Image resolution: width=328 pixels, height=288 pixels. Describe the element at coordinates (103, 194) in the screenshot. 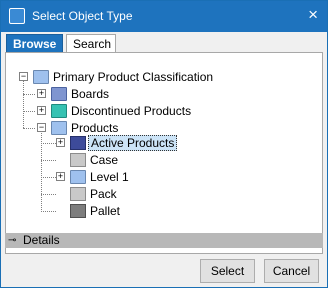

I see `tree-node-pack: Pack` at that location.